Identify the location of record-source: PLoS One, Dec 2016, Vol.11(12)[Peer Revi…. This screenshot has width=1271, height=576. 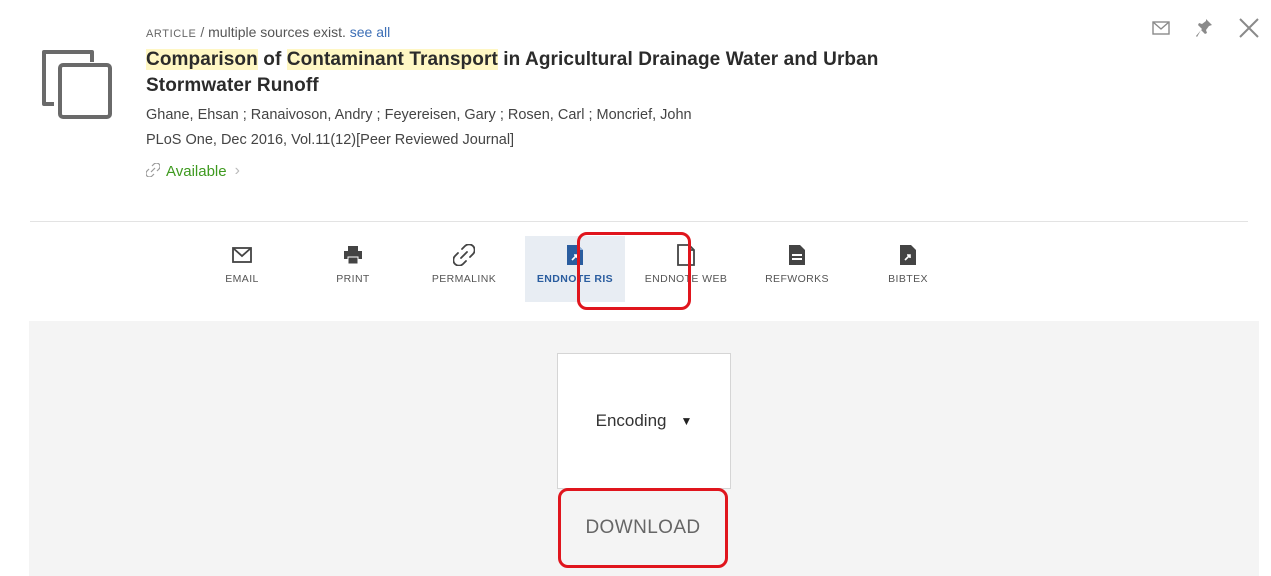
(330, 140).